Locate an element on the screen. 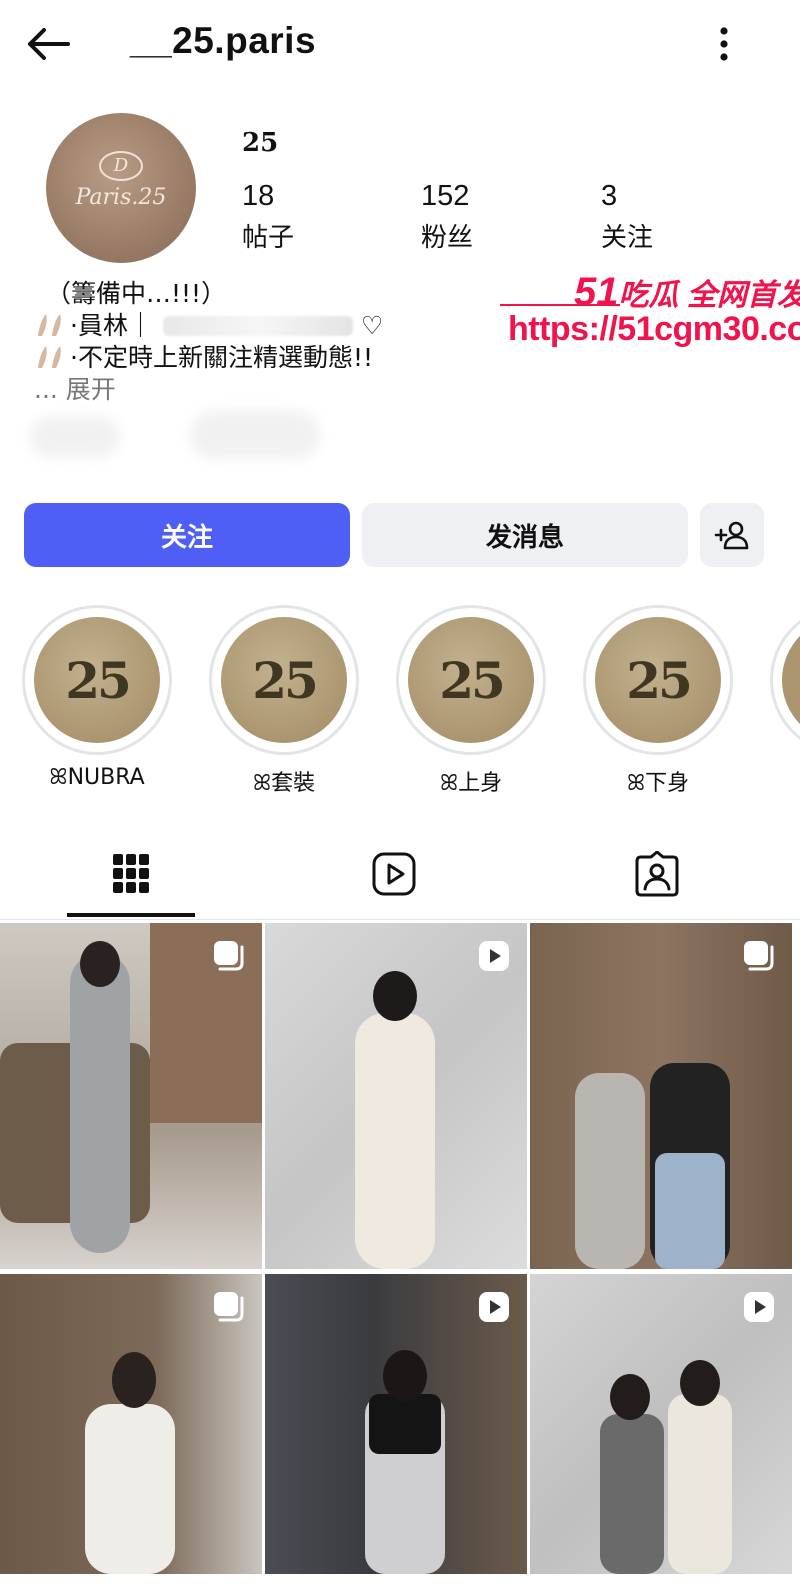  followers-label: 粉丝 is located at coordinates (447, 238).